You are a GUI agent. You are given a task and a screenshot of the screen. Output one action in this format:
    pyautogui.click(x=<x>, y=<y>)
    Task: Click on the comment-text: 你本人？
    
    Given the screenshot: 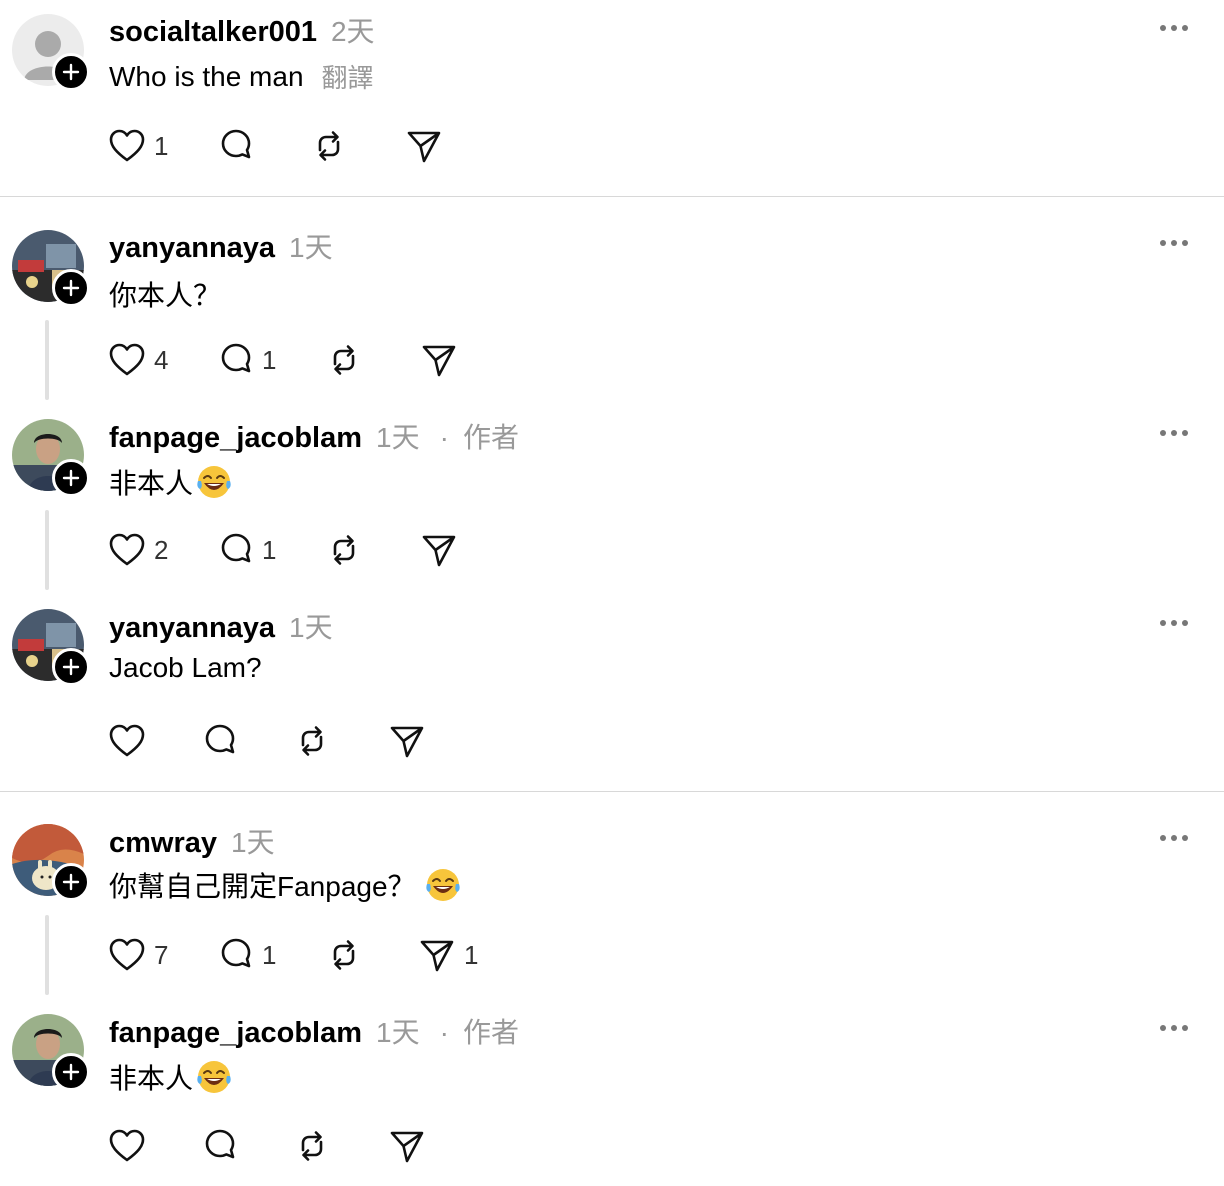 What is the action you would take?
    pyautogui.click(x=165, y=294)
    